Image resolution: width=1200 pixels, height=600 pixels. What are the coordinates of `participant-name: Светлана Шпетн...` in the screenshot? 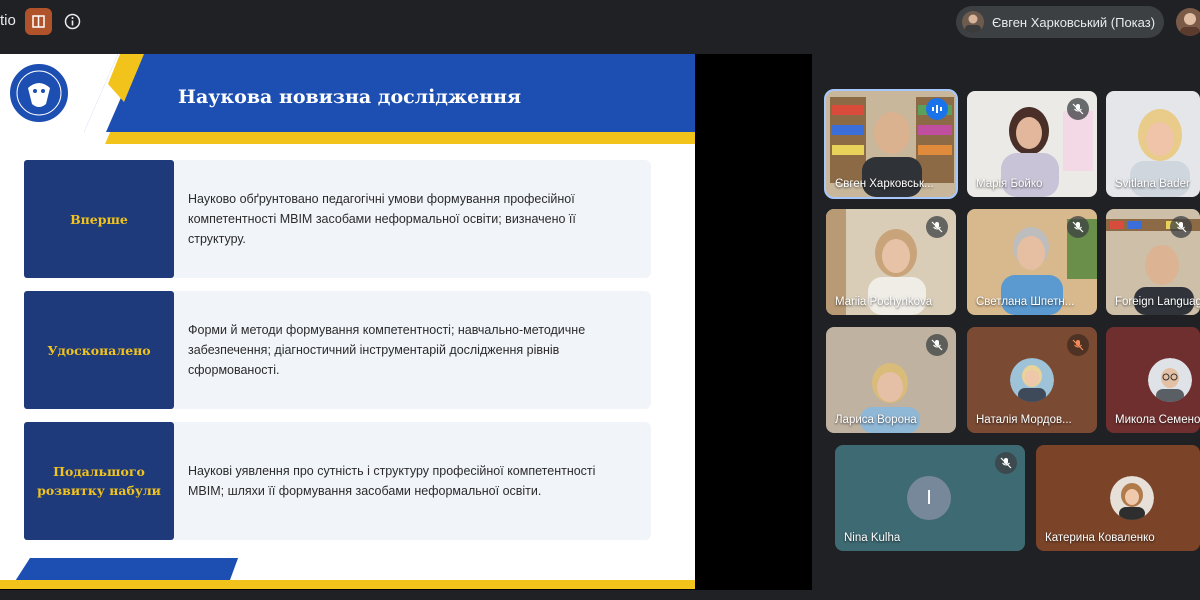 It's located at (1025, 302).